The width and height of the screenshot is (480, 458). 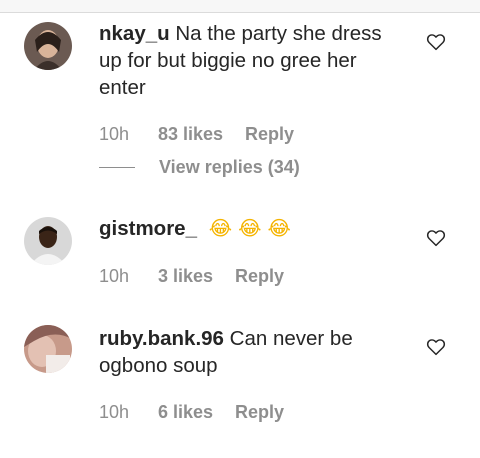 I want to click on comment-username: ruby.bank.96, so click(x=161, y=338).